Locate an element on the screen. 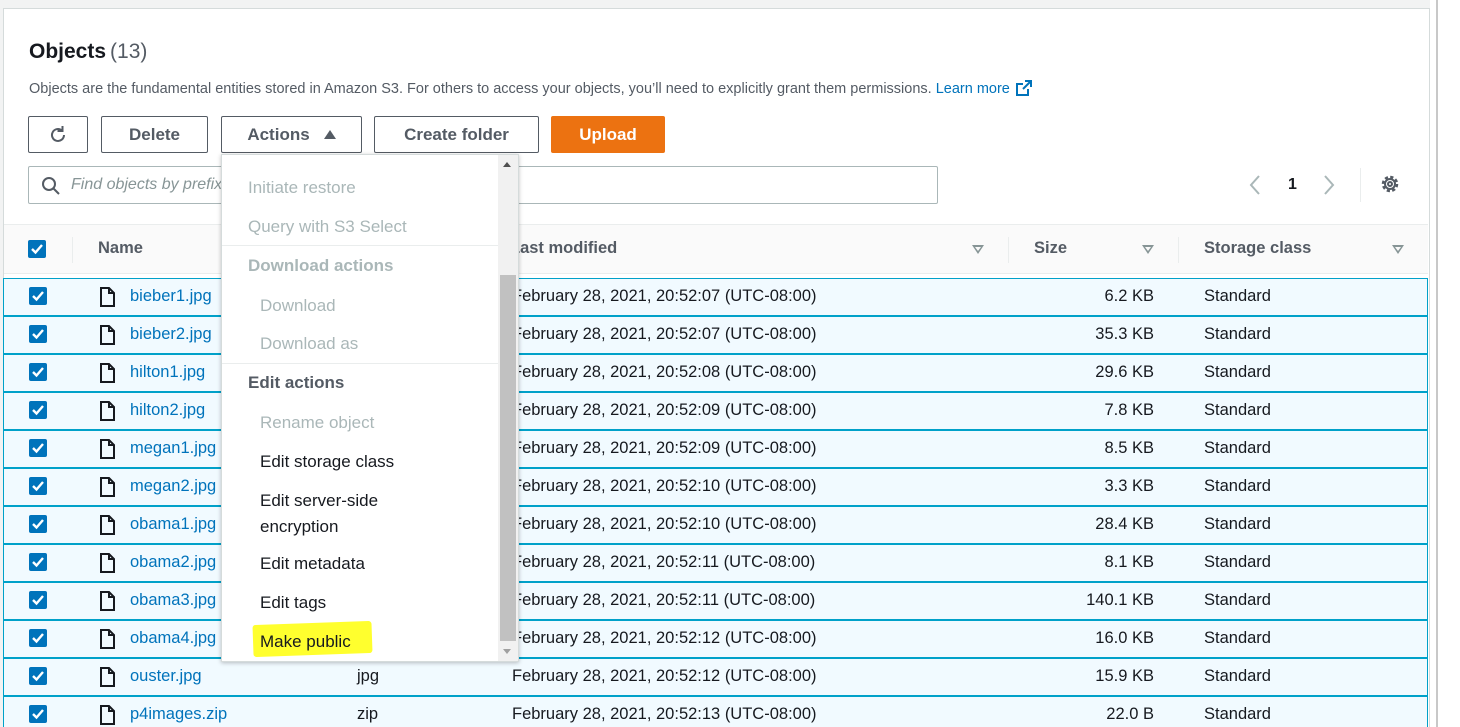 Image resolution: width=1460 pixels, height=727 pixels. scroll-up-arrow-icon is located at coordinates (507, 164).